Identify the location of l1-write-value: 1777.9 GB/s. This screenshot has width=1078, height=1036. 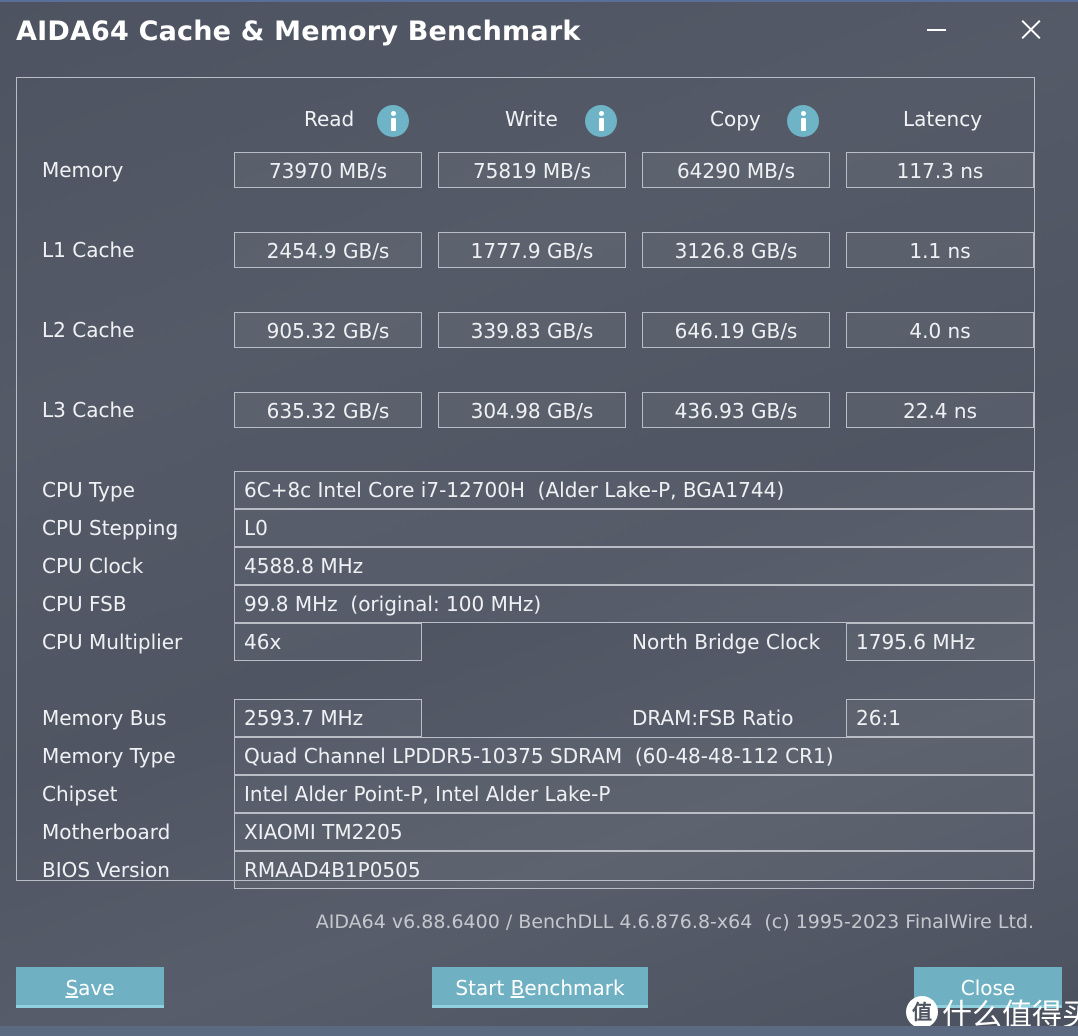
(532, 250).